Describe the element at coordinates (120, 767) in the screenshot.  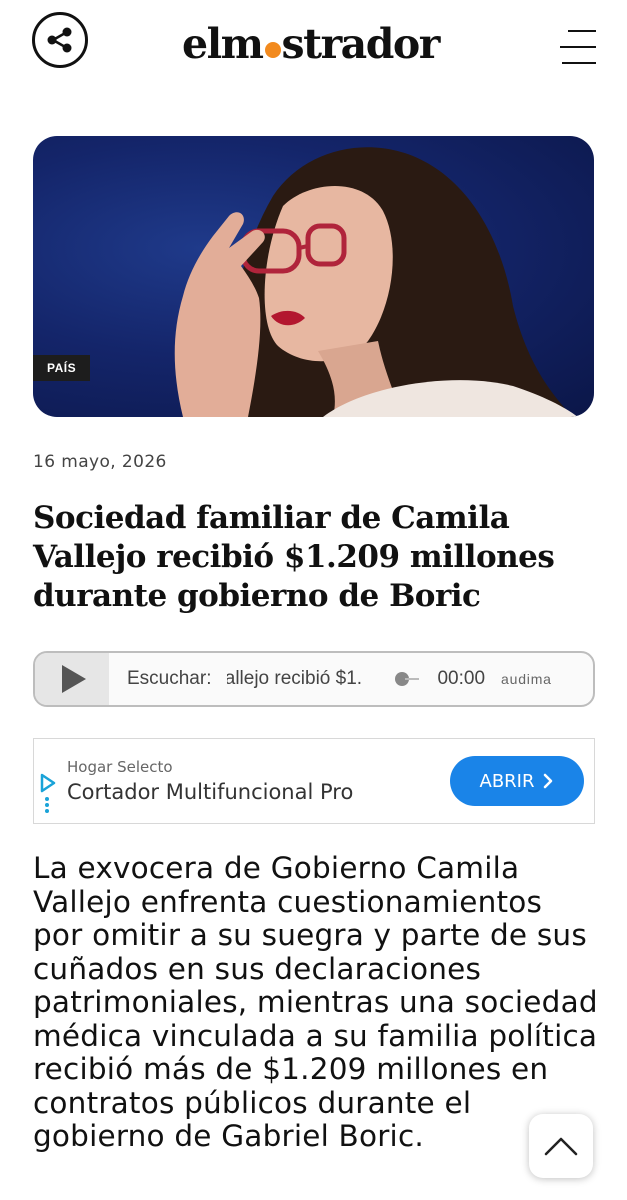
I see `ad-sponsor: Hogar Selecto` at that location.